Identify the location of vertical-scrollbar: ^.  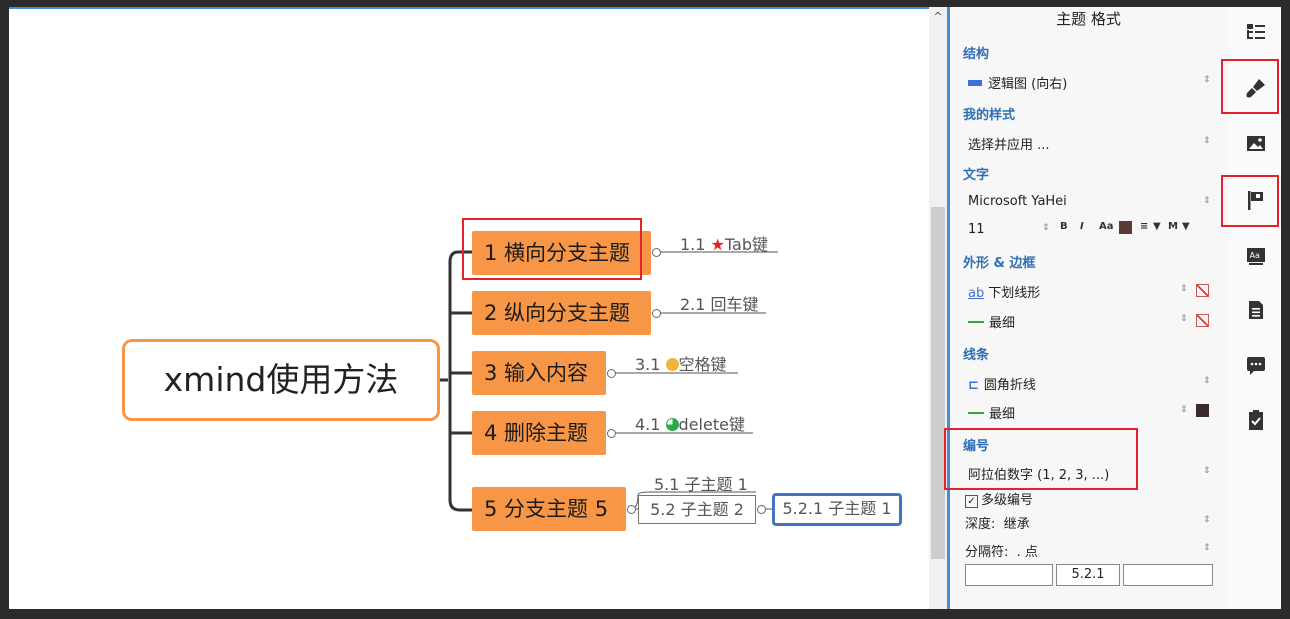
(938, 308).